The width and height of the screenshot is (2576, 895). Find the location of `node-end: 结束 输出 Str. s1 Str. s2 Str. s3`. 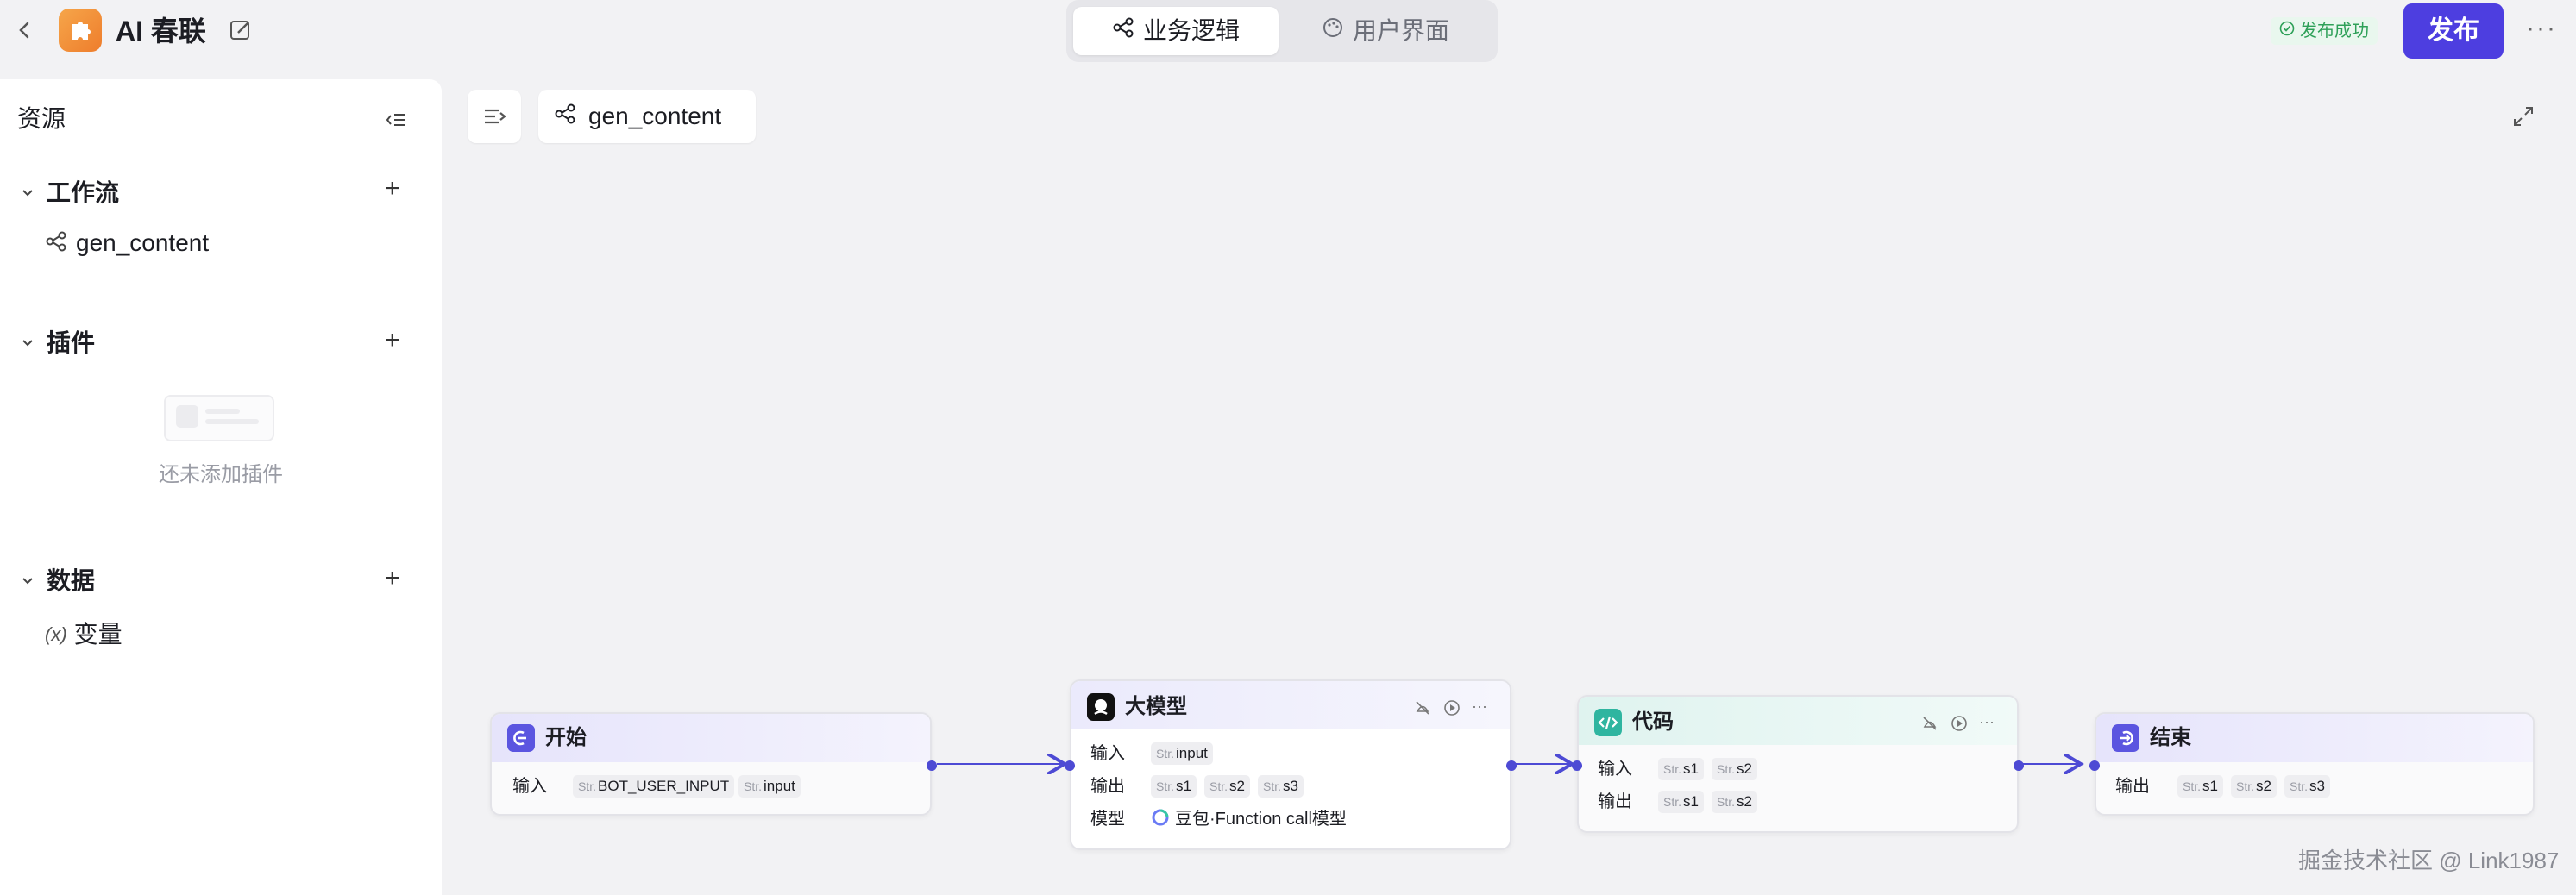

node-end: 结束 输出 Str. s1 Str. s2 Str. s3 is located at coordinates (2312, 764).